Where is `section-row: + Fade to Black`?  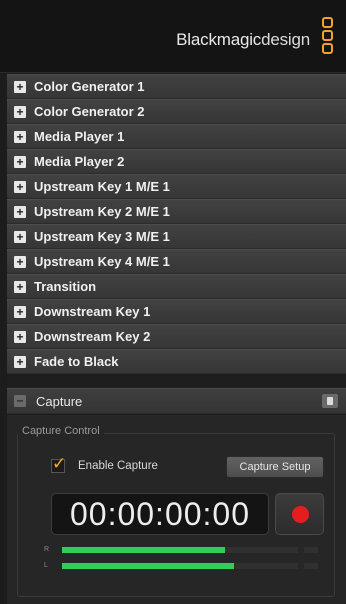
section-row: + Fade to Black is located at coordinates (176, 361).